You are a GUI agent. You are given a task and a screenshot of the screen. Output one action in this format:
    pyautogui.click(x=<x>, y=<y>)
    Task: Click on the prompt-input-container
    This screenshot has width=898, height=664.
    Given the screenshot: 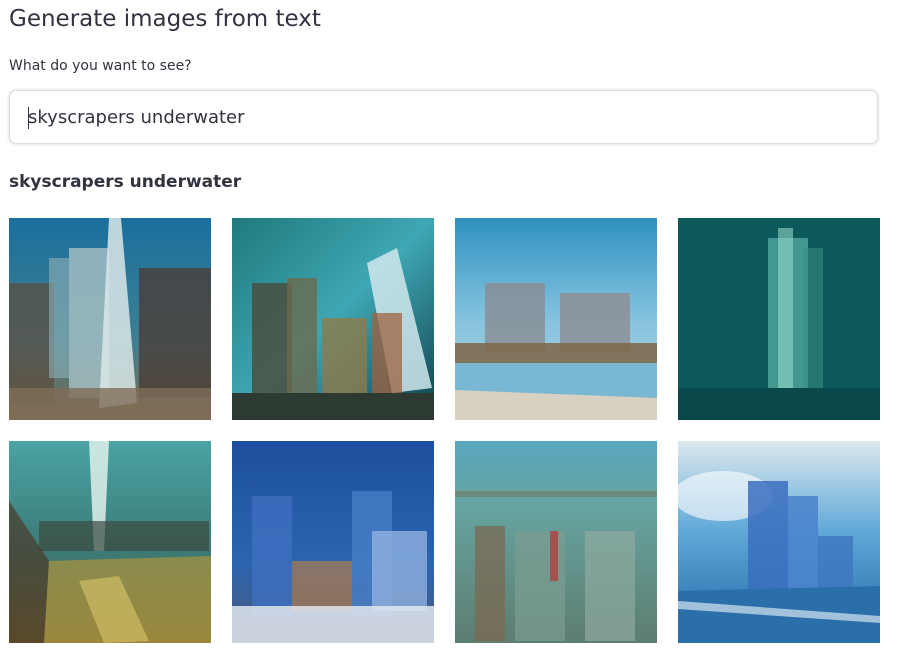 What is the action you would take?
    pyautogui.click(x=443, y=117)
    